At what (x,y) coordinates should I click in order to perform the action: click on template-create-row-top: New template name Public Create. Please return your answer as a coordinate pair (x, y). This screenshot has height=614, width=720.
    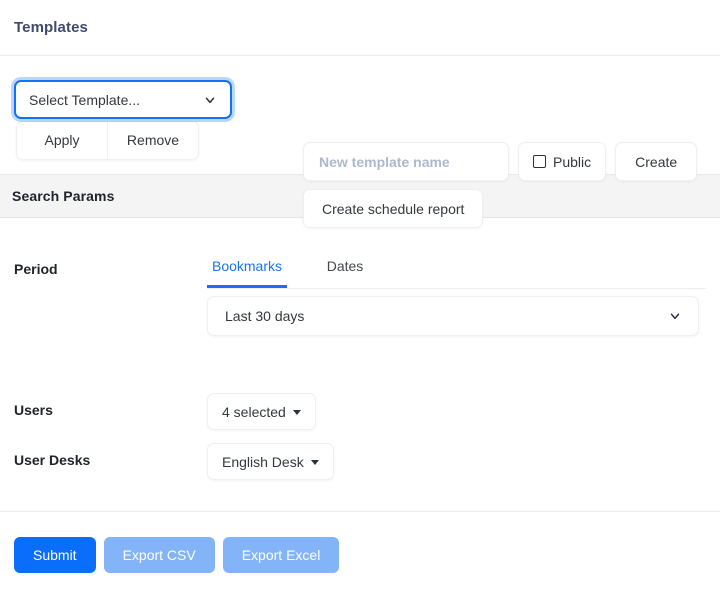
    Looking at the image, I should click on (500, 161).